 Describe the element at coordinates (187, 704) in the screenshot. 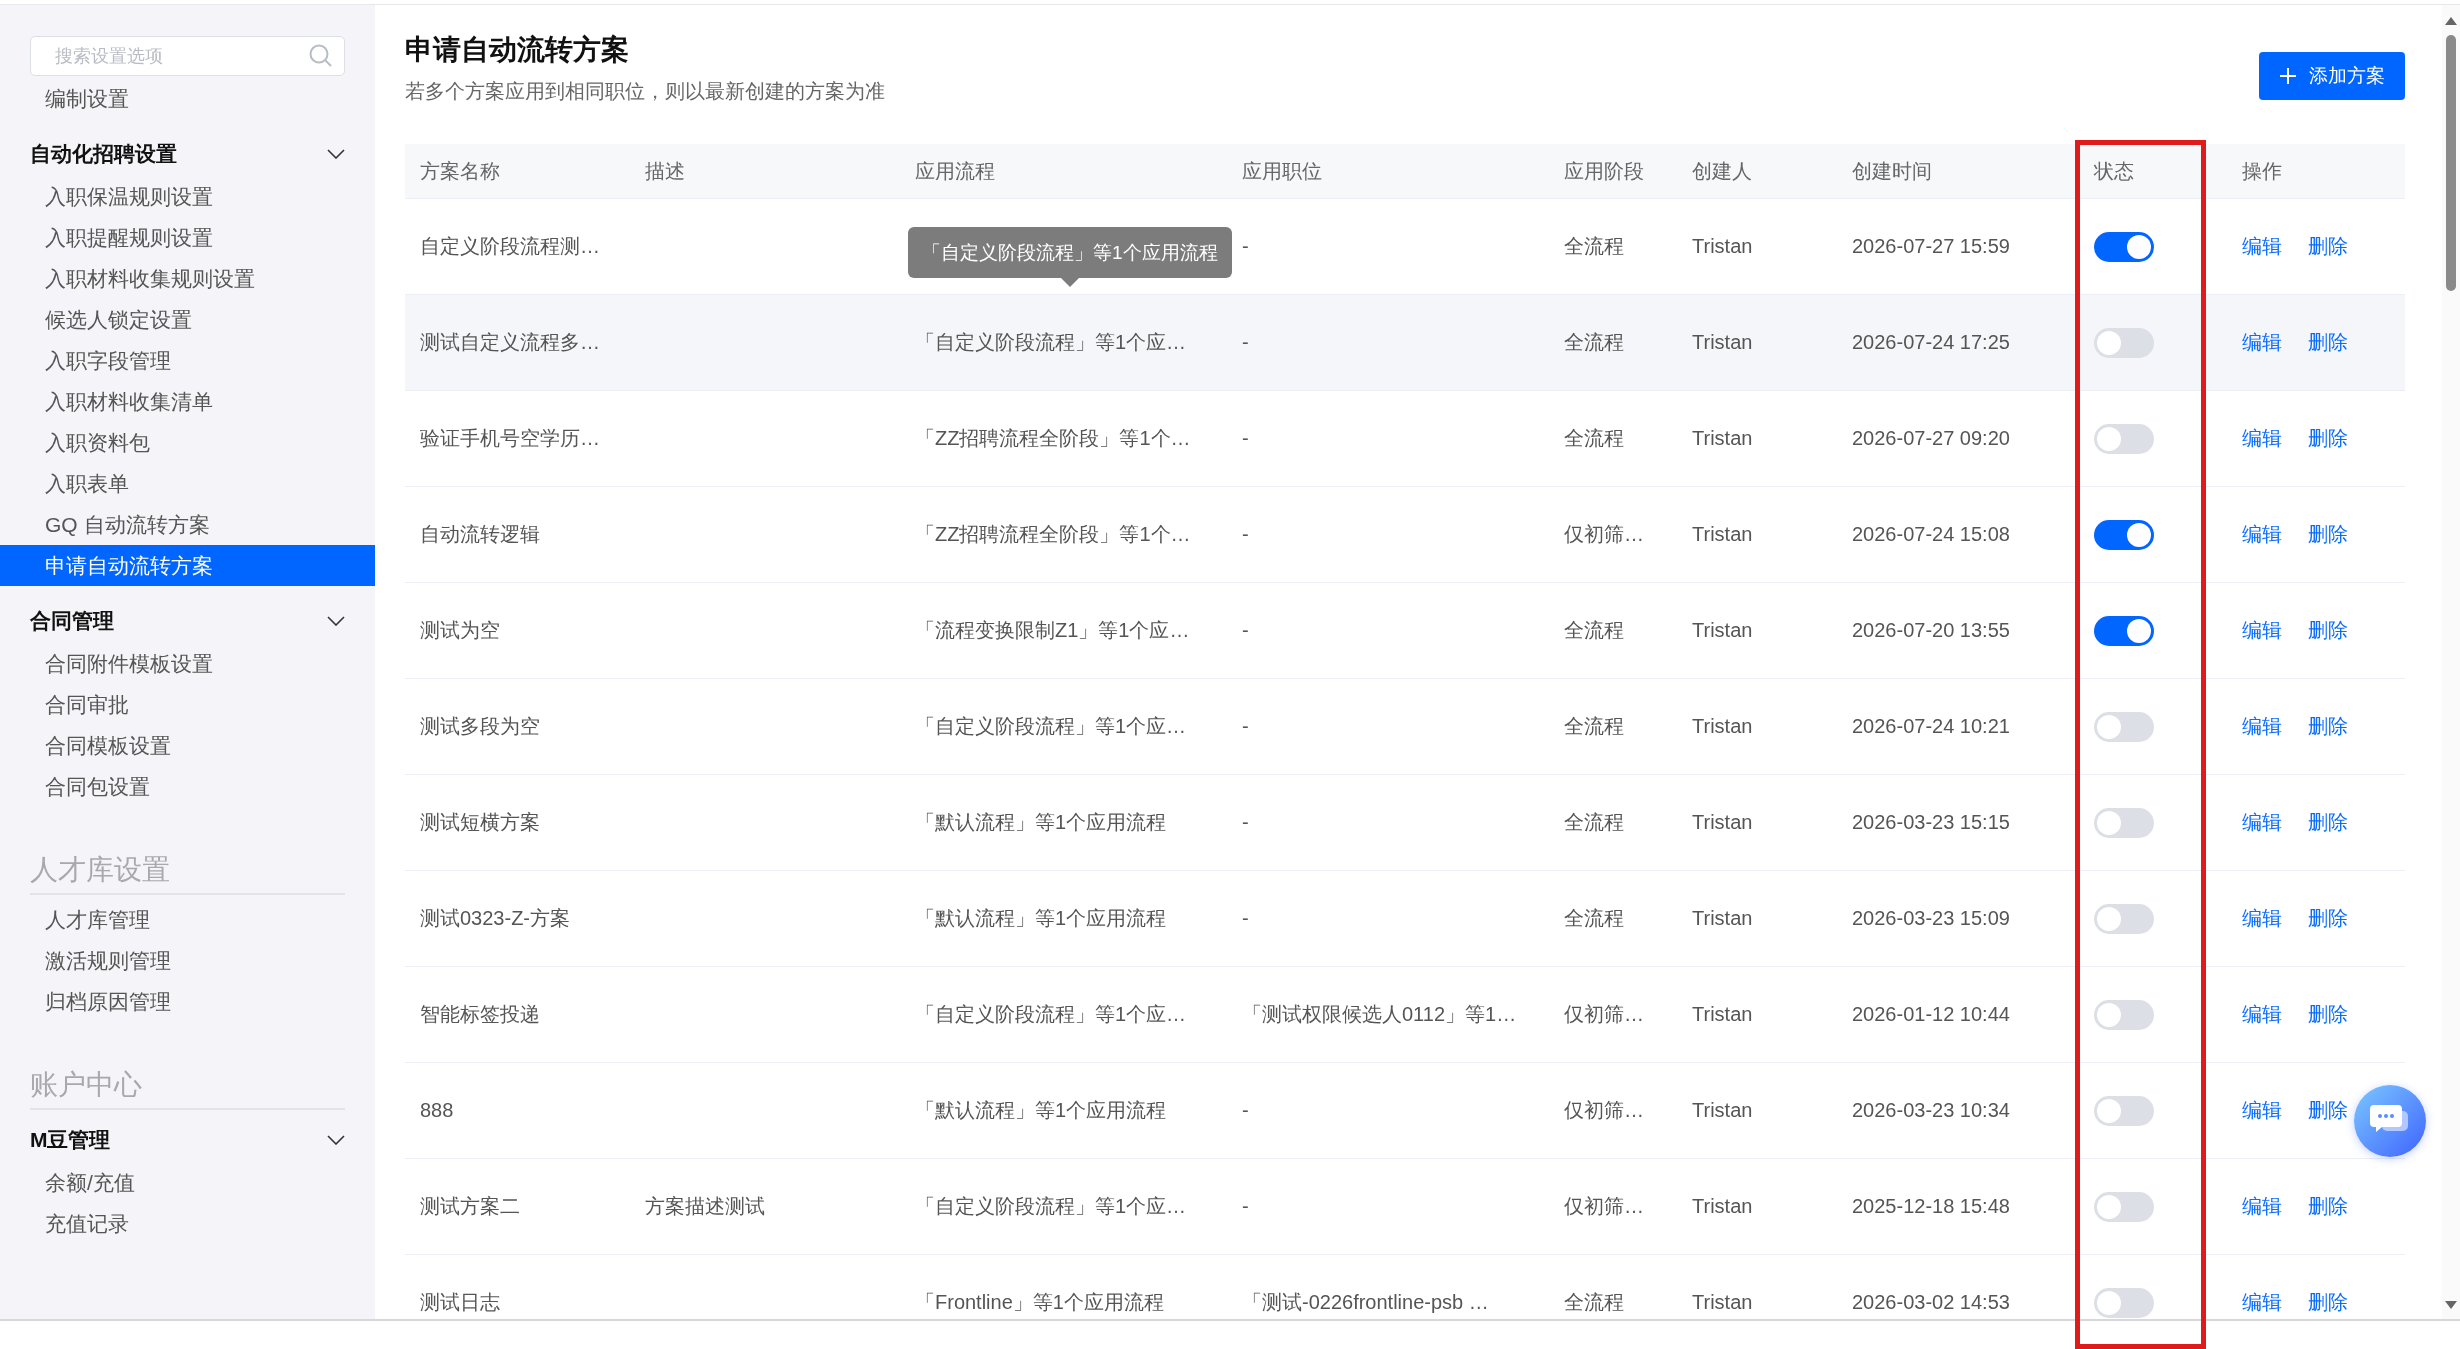

I see `sidebar-item: 合同审批` at that location.